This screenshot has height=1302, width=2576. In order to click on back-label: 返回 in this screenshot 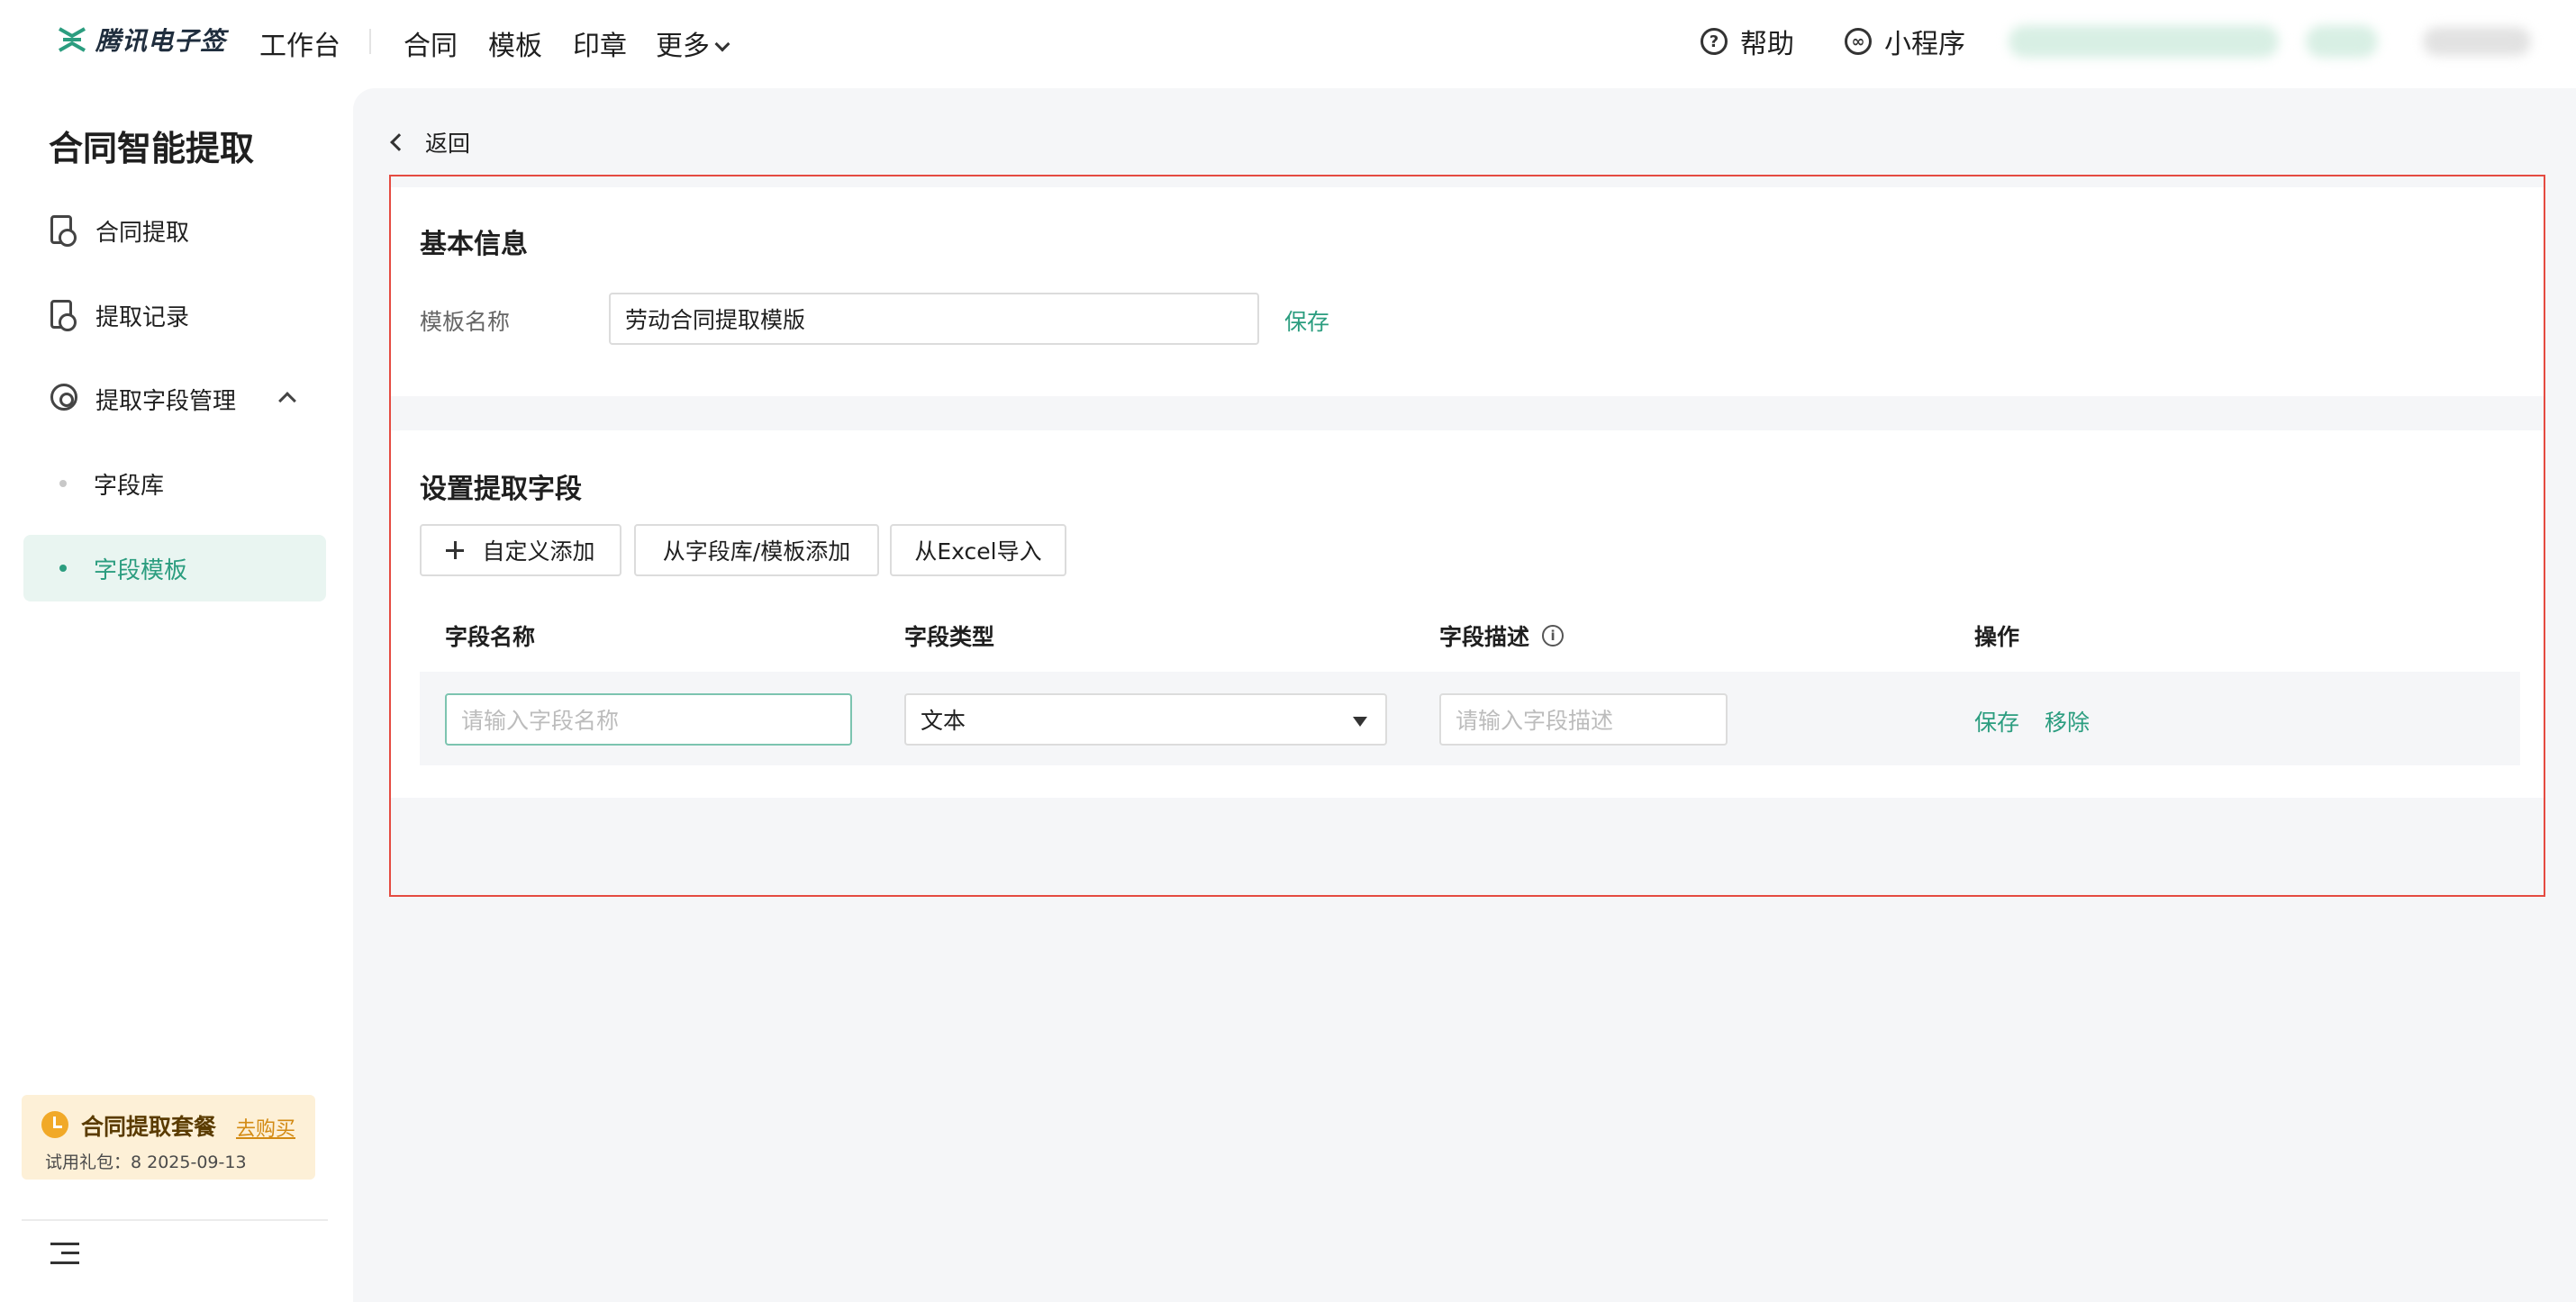, I will do `click(448, 144)`.